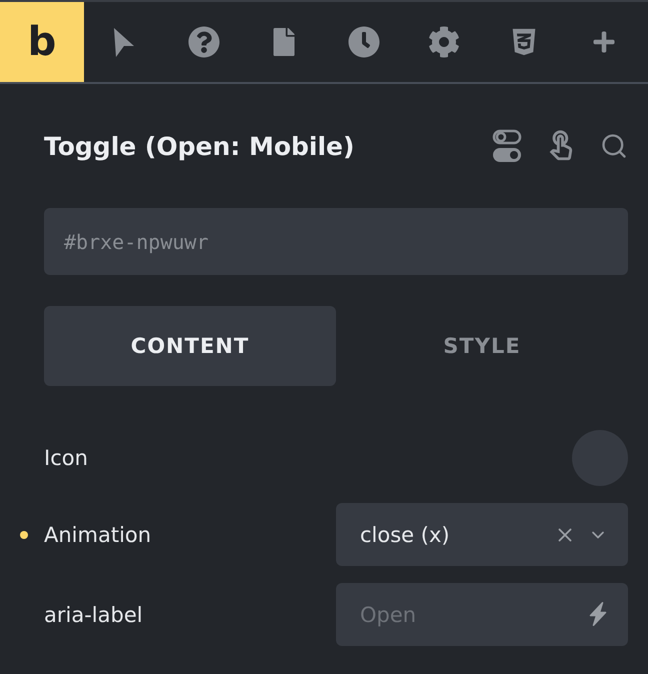 The image size is (648, 674). I want to click on toggles-icon, so click(507, 146).